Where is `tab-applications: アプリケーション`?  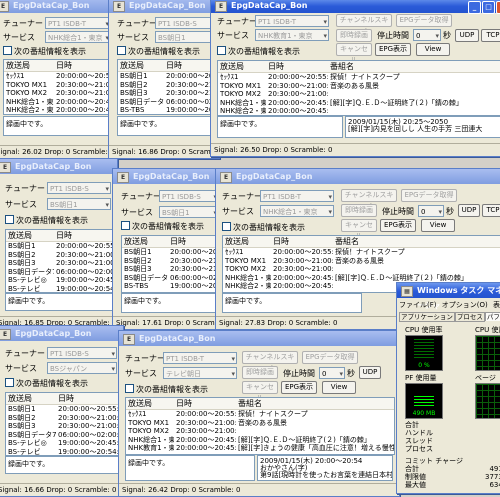
tab-applications: アプリケーション is located at coordinates (427, 317).